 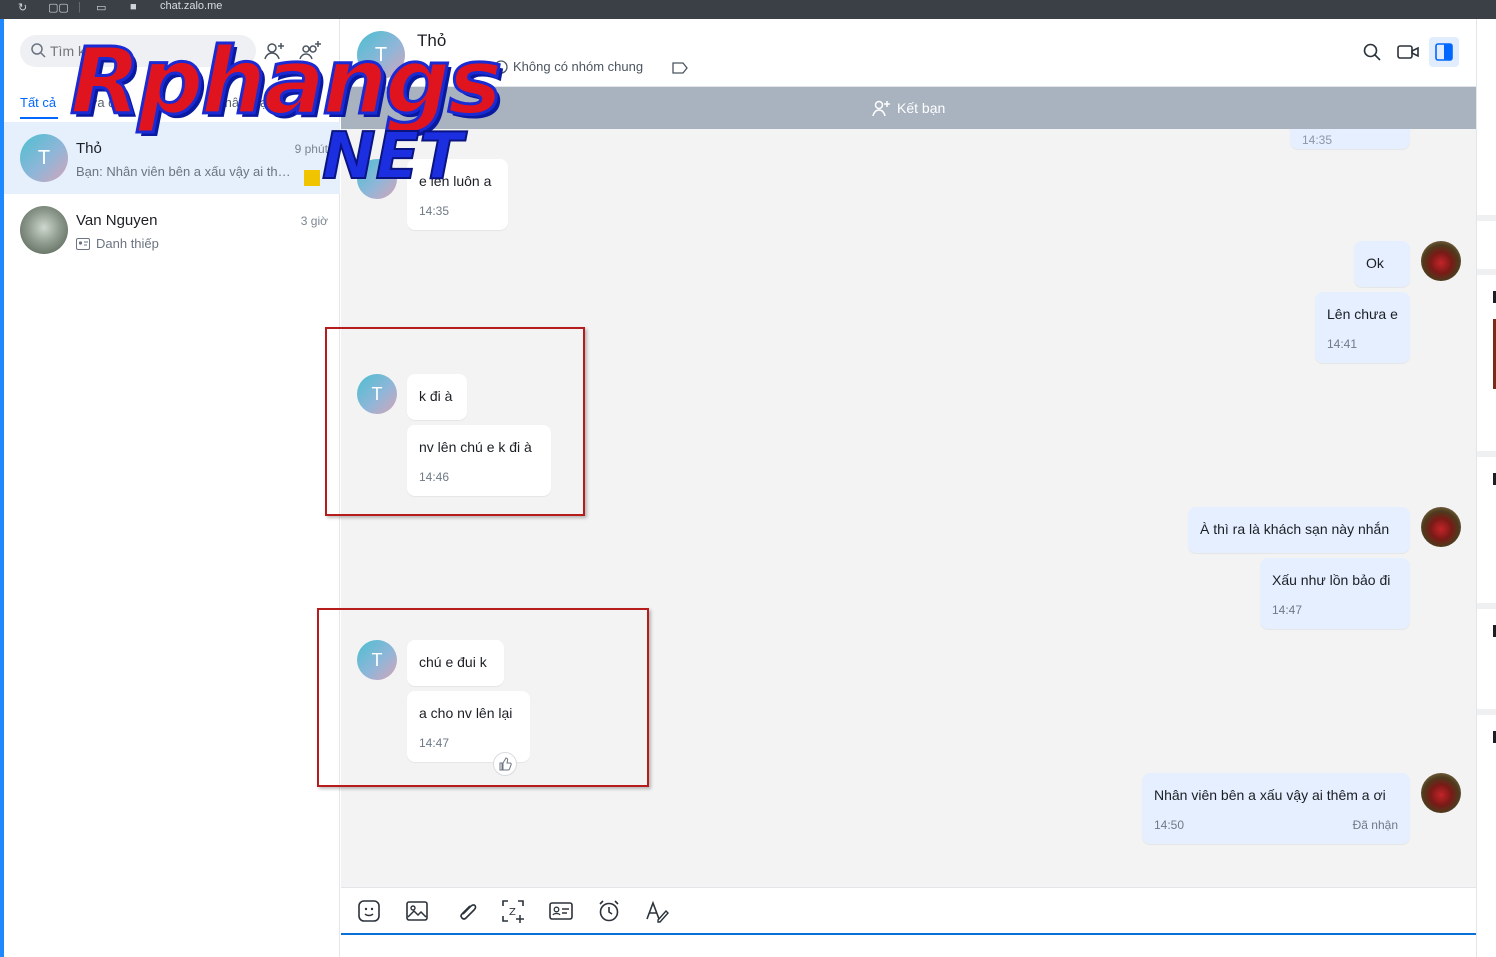 I want to click on site-icon: ▭, so click(x=101, y=8).